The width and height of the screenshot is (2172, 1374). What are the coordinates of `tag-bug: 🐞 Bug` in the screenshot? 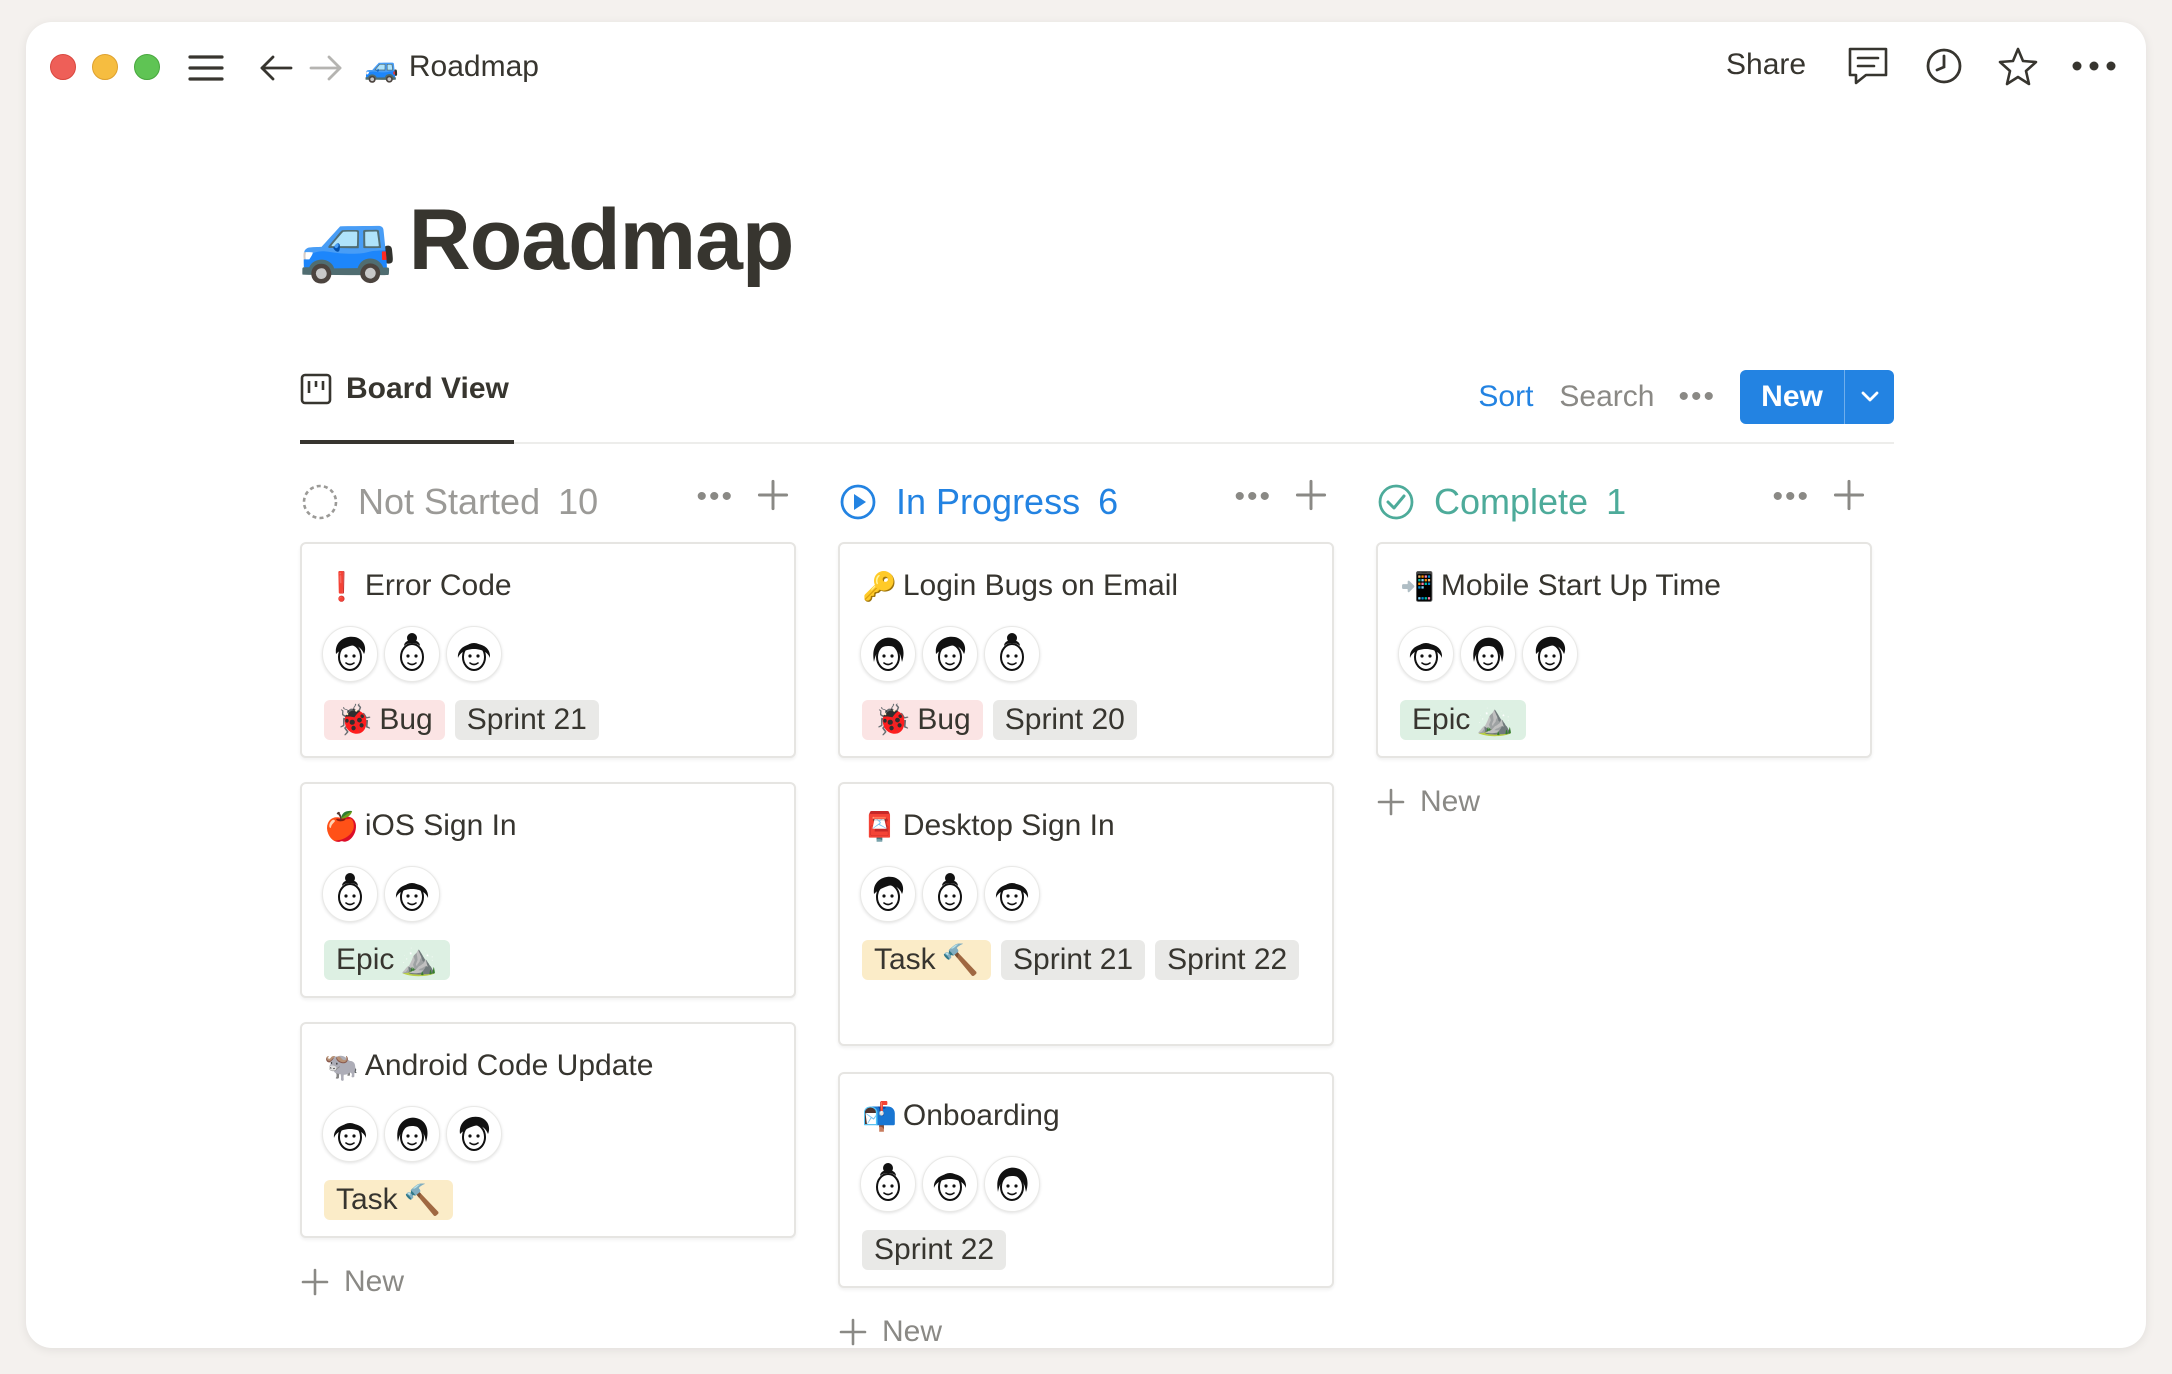 It's located at (384, 720).